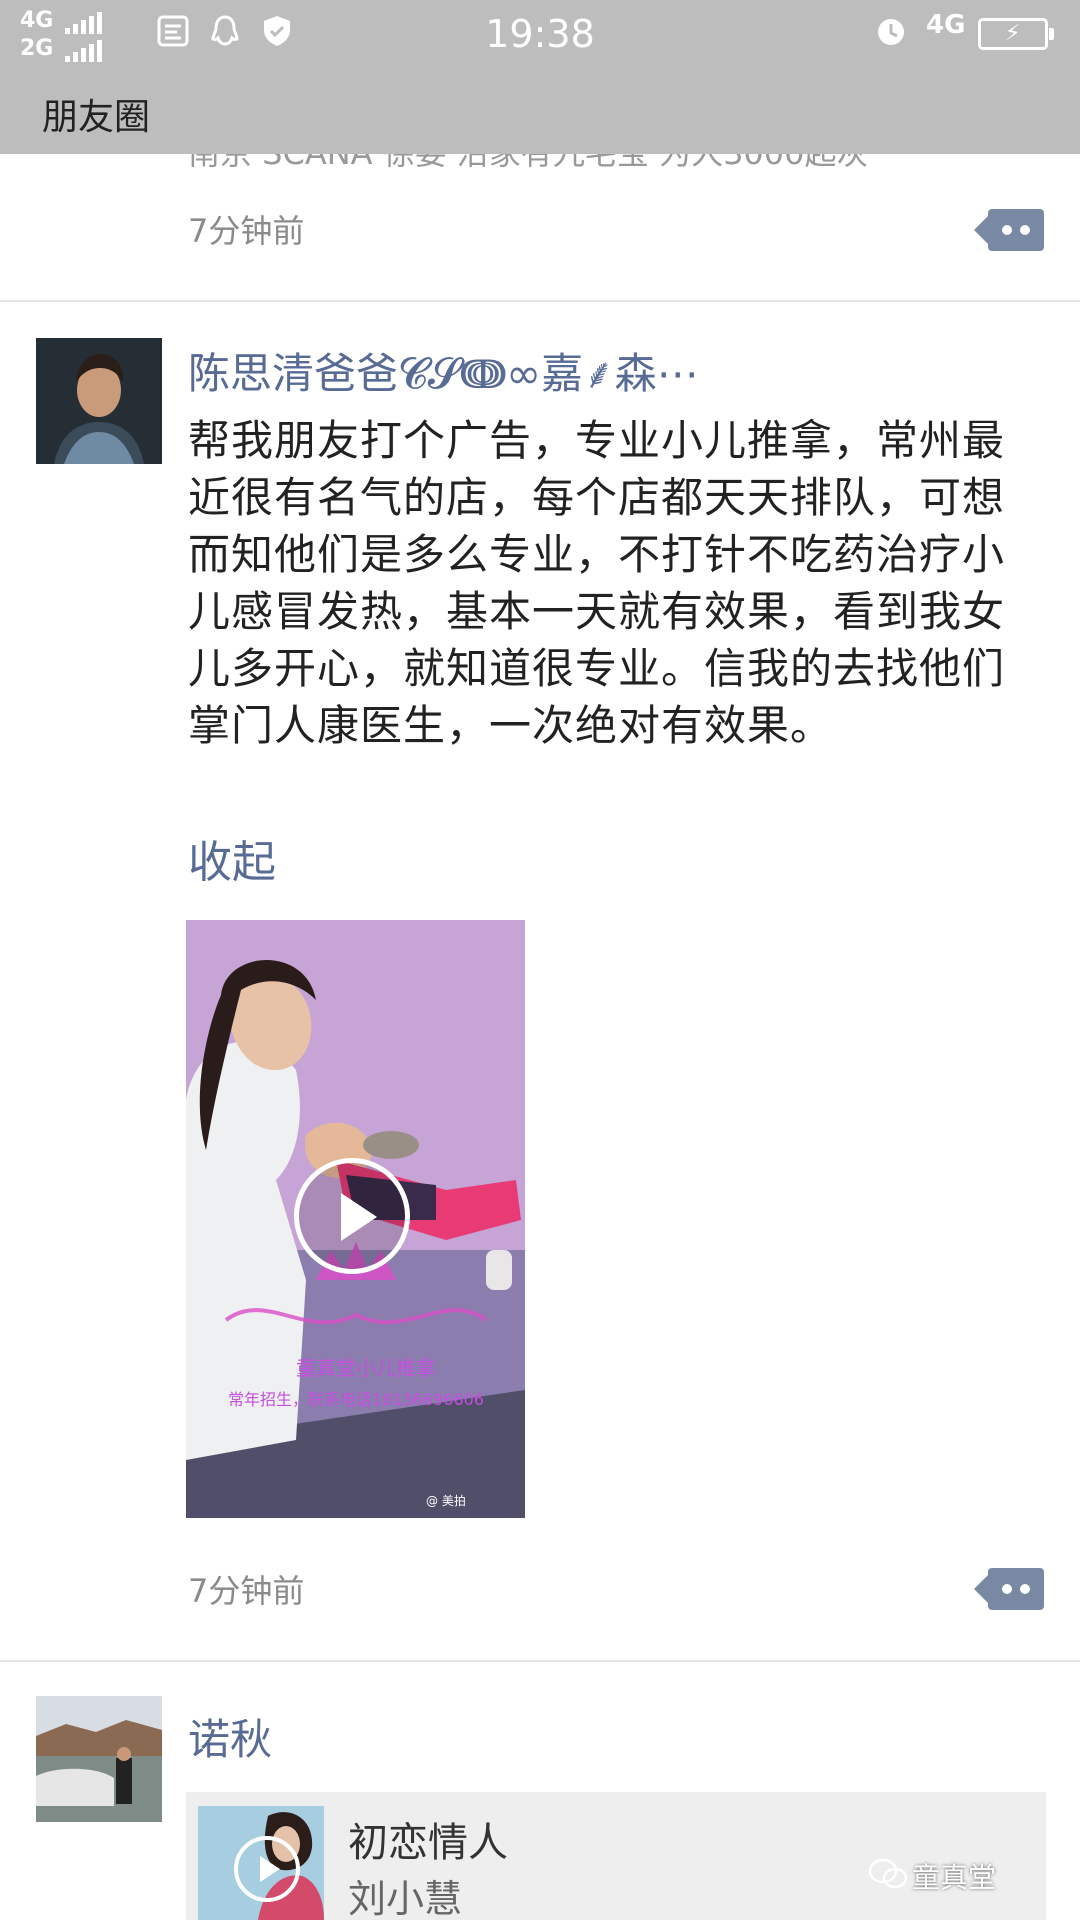 This screenshot has width=1080, height=1923. Describe the element at coordinates (356, 1399) in the screenshot. I see `video-overlay-contact: 常年招生，联系电话18136696606` at that location.